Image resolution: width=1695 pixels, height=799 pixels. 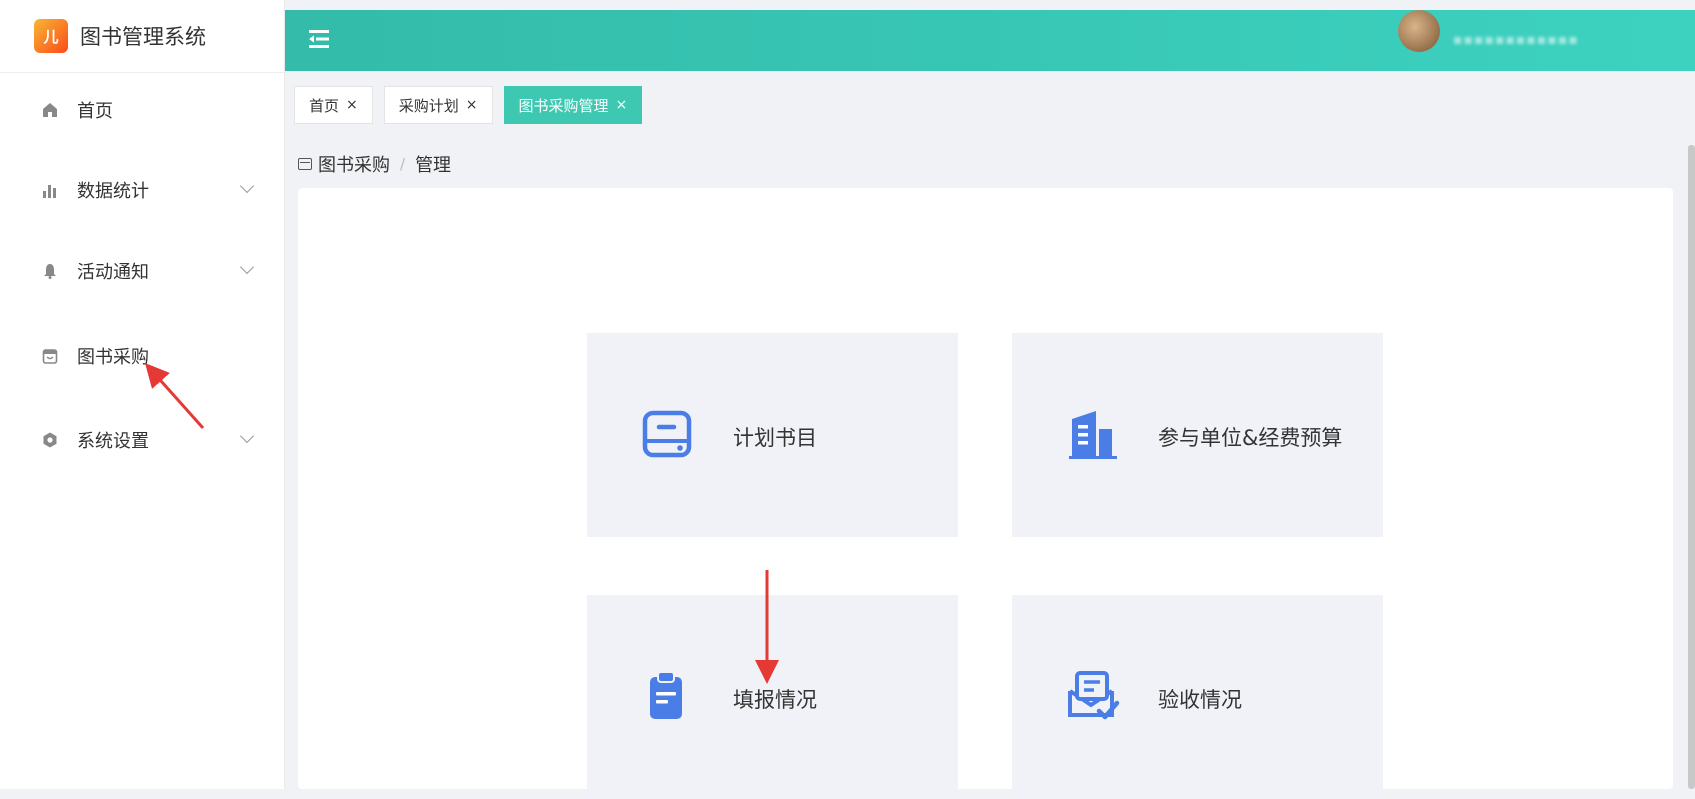 What do you see at coordinates (51, 36) in the screenshot?
I see `logo-icon: 儿` at bounding box center [51, 36].